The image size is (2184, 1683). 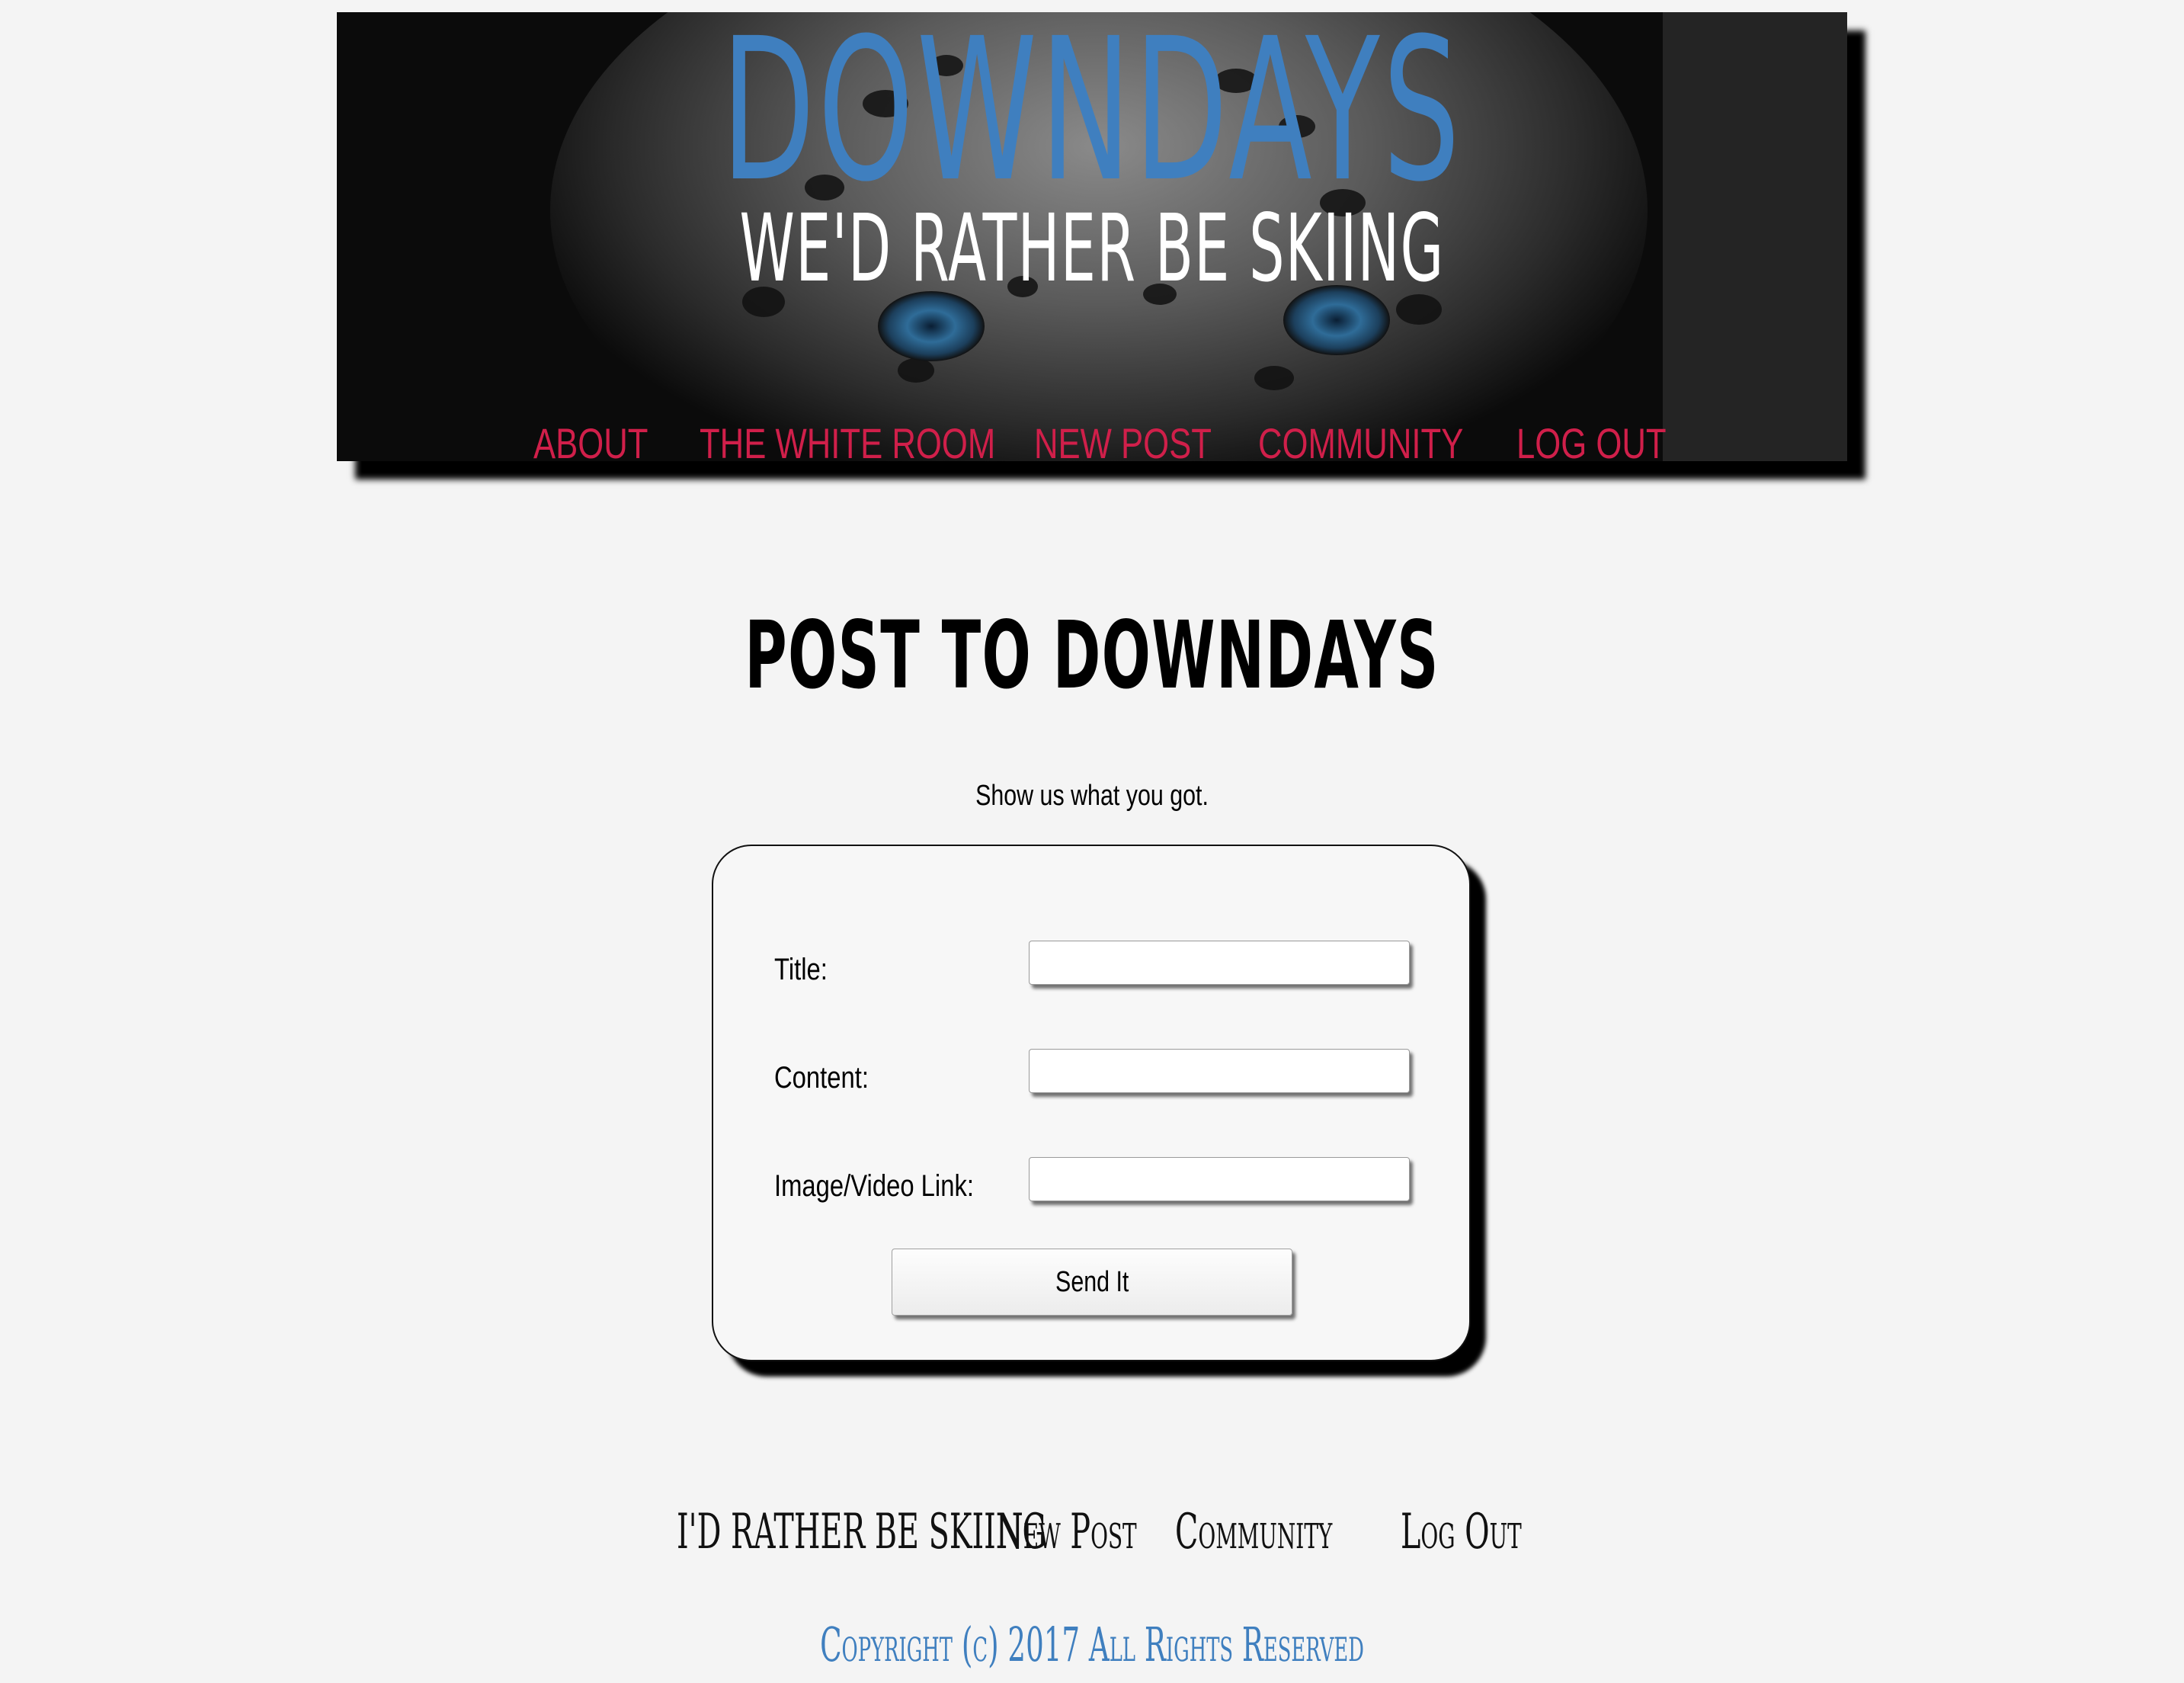 I want to click on nav-about: ABOUT, so click(x=590, y=438).